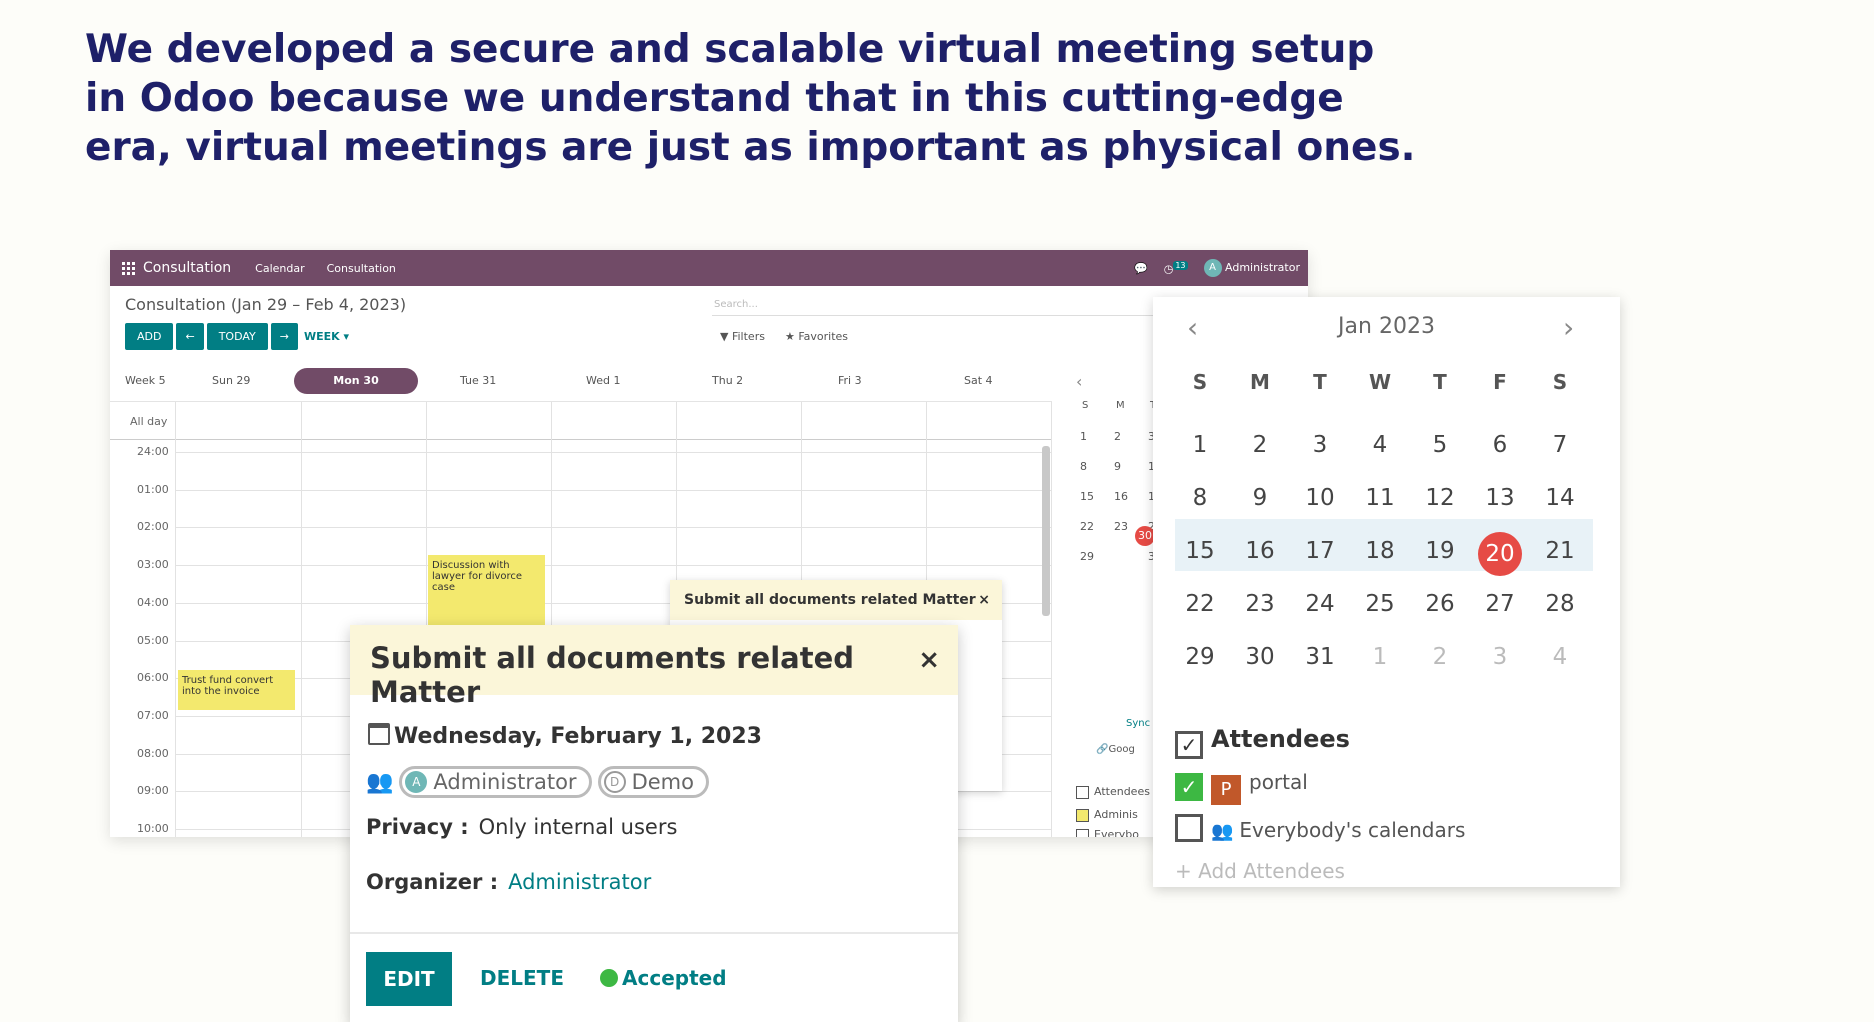  What do you see at coordinates (1320, 828) in the screenshot?
I see `everybody-filter: 👥 Everybody's calendars` at bounding box center [1320, 828].